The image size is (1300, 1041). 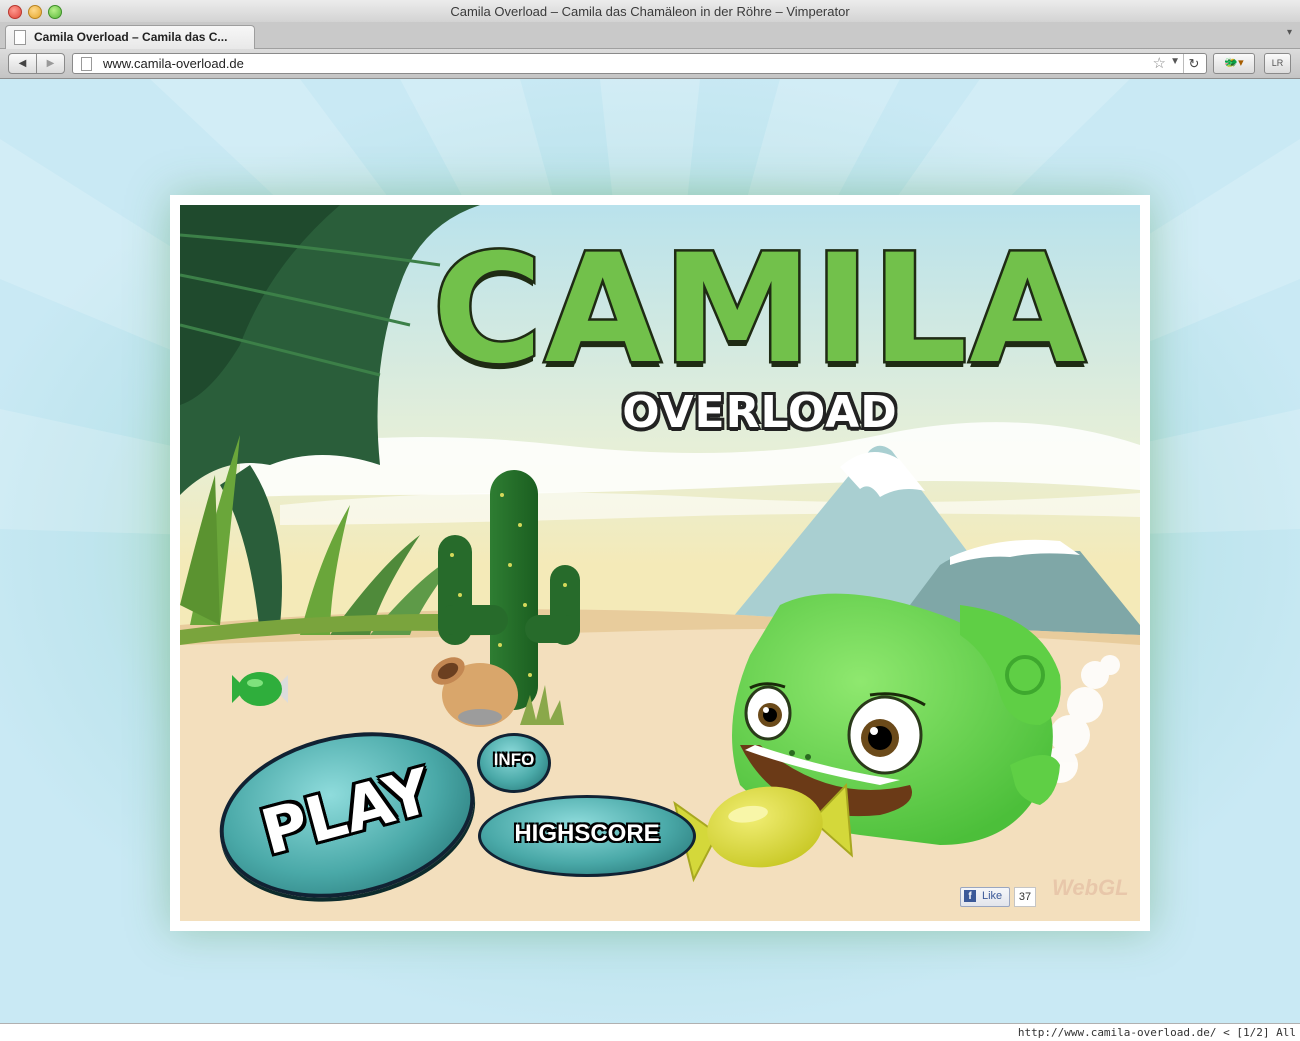 I want to click on highscore-button: HIGHSCORE, so click(x=587, y=836).